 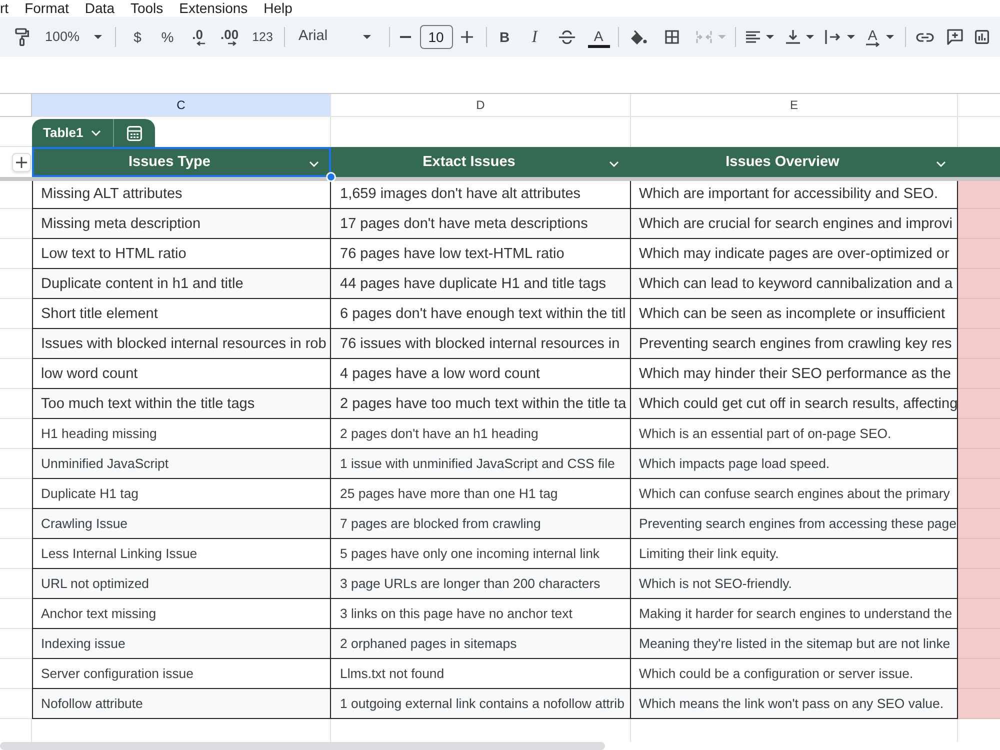 What do you see at coordinates (181, 224) in the screenshot?
I see `table-cell: Missing meta description` at bounding box center [181, 224].